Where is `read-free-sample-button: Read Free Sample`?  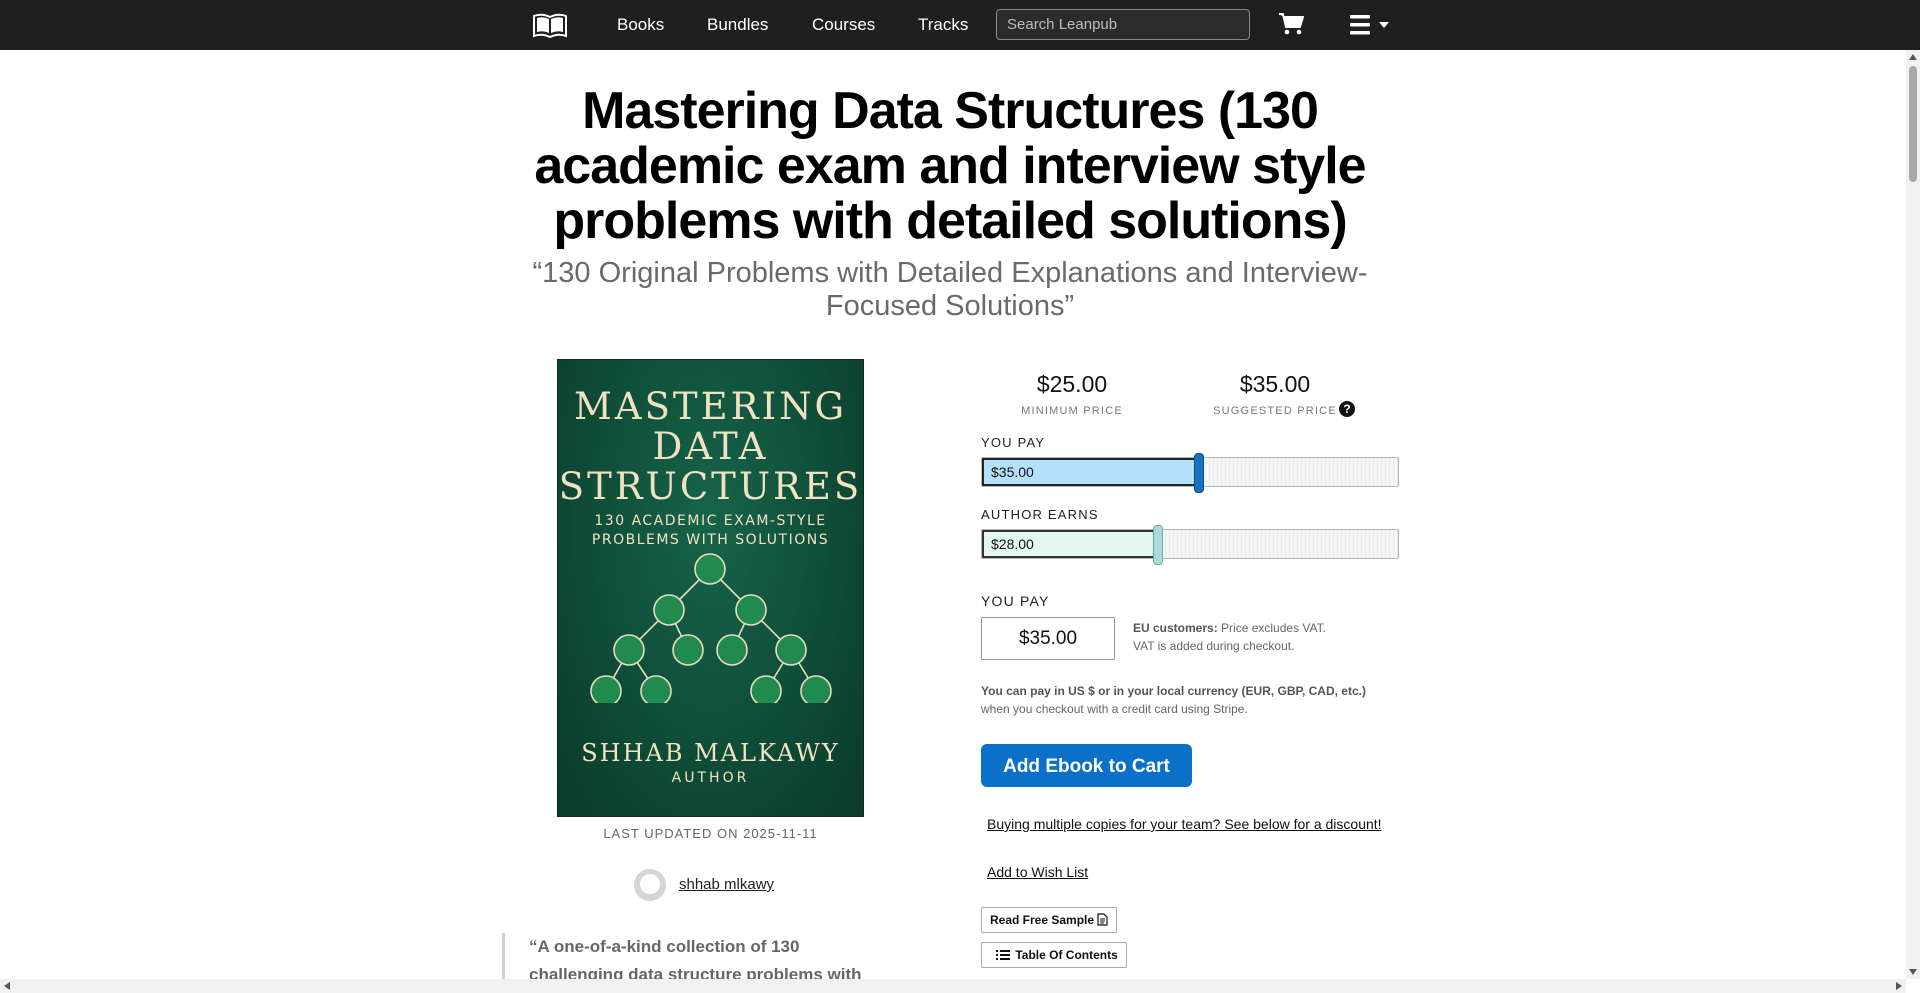
read-free-sample-button: Read Free Sample is located at coordinates (1049, 920).